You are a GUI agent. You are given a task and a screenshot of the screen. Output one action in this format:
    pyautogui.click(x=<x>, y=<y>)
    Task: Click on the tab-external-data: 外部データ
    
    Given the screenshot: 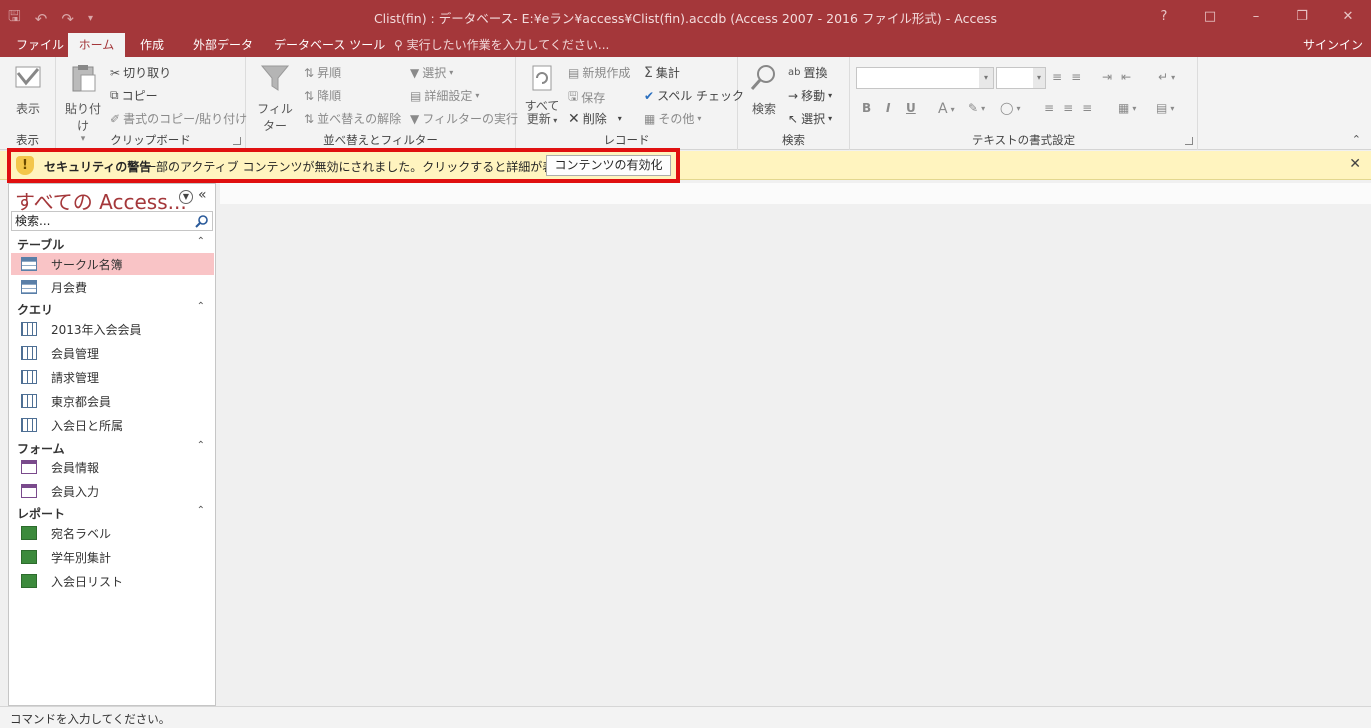 What is the action you would take?
    pyautogui.click(x=223, y=45)
    